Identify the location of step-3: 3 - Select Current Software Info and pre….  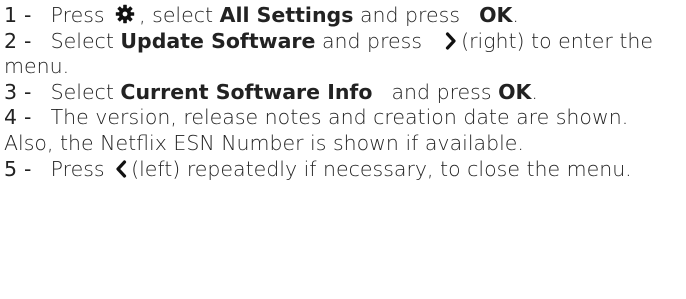
(343, 93).